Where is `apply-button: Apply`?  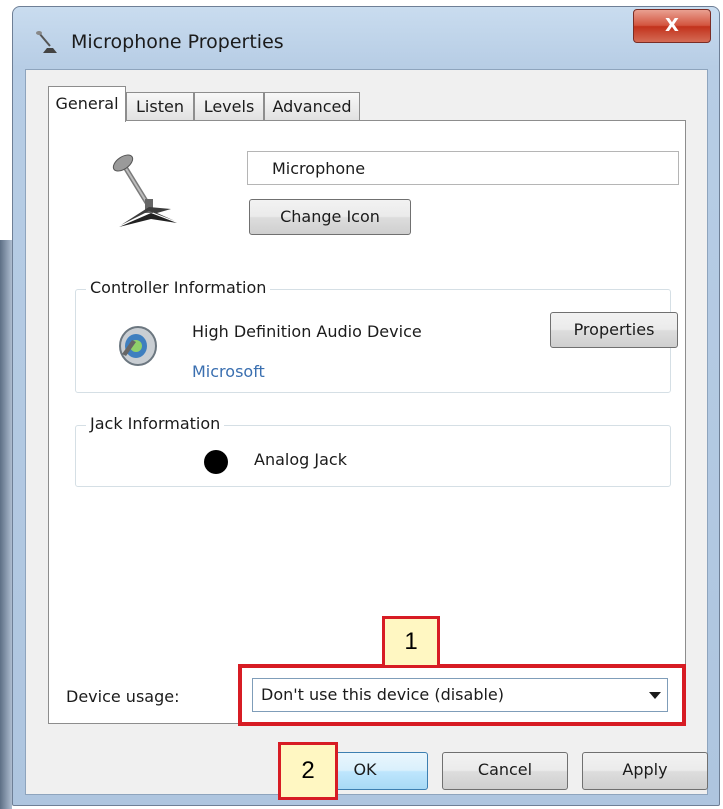 apply-button: Apply is located at coordinates (645, 771).